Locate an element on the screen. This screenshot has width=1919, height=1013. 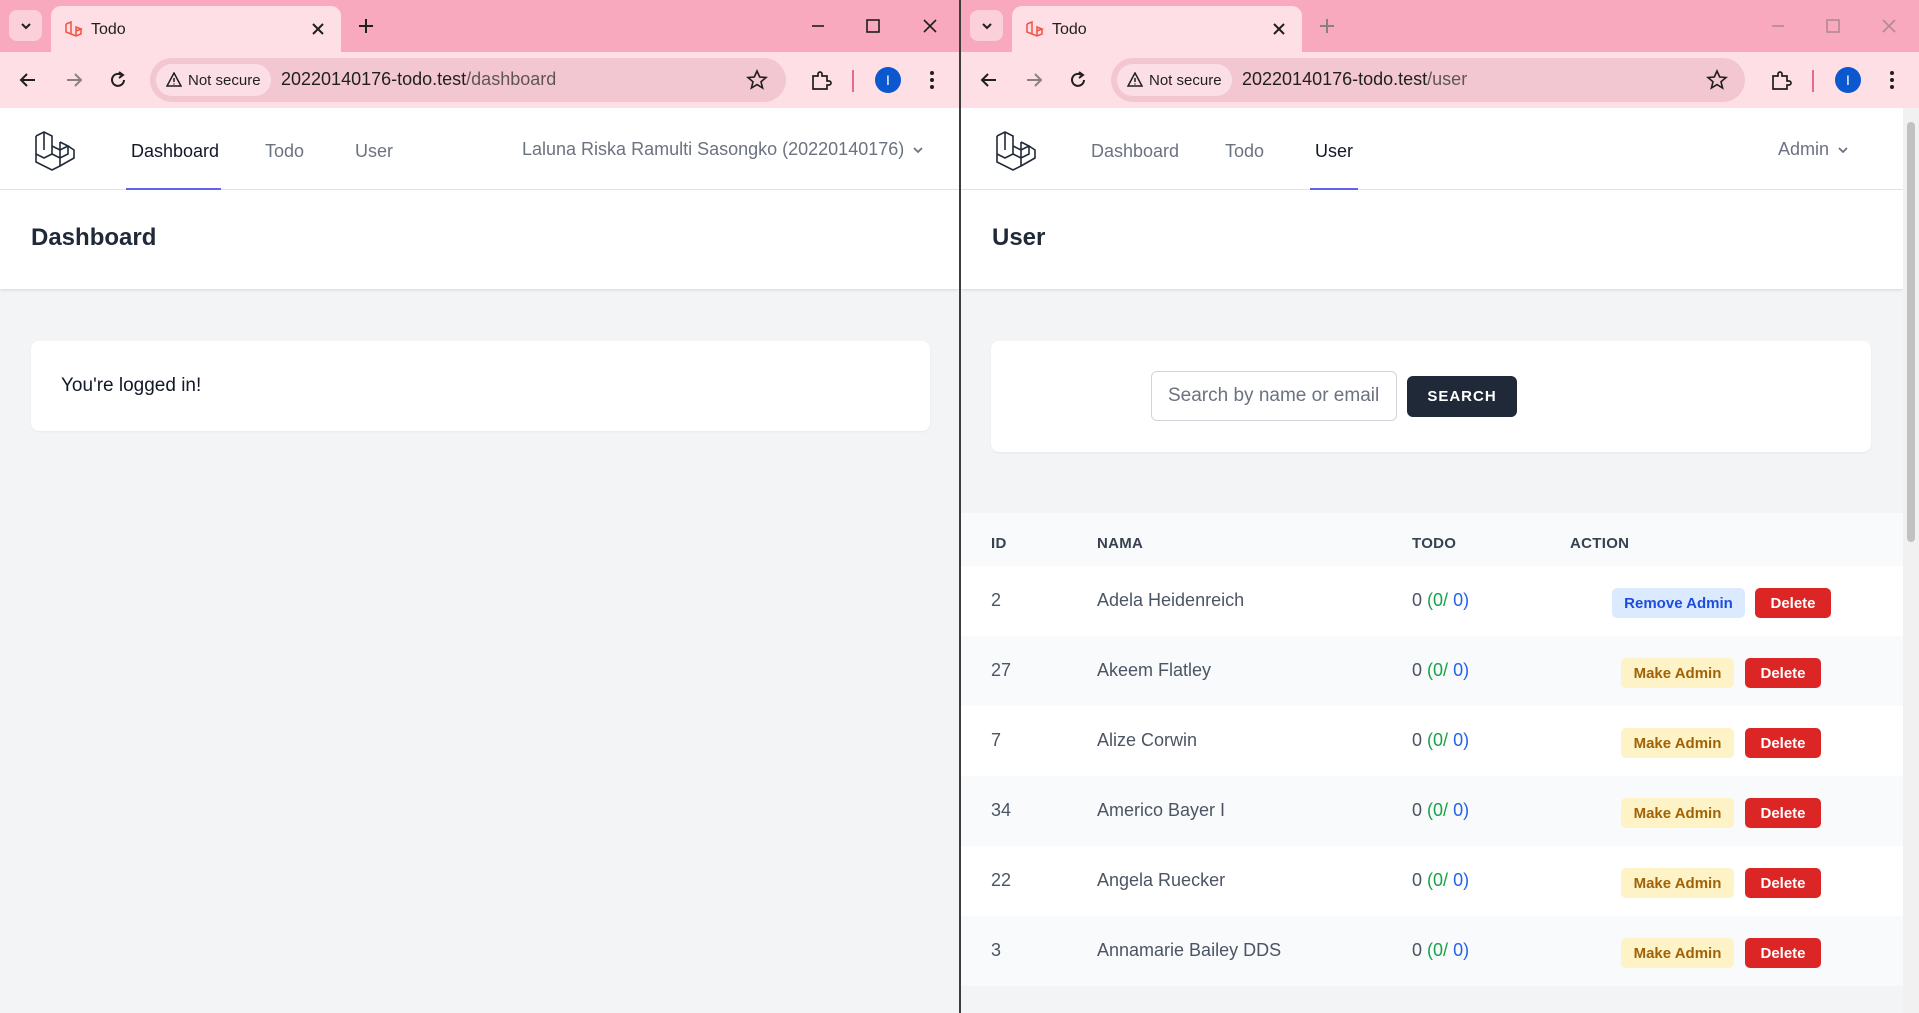
user-menu-name: Admin is located at coordinates (1804, 149).